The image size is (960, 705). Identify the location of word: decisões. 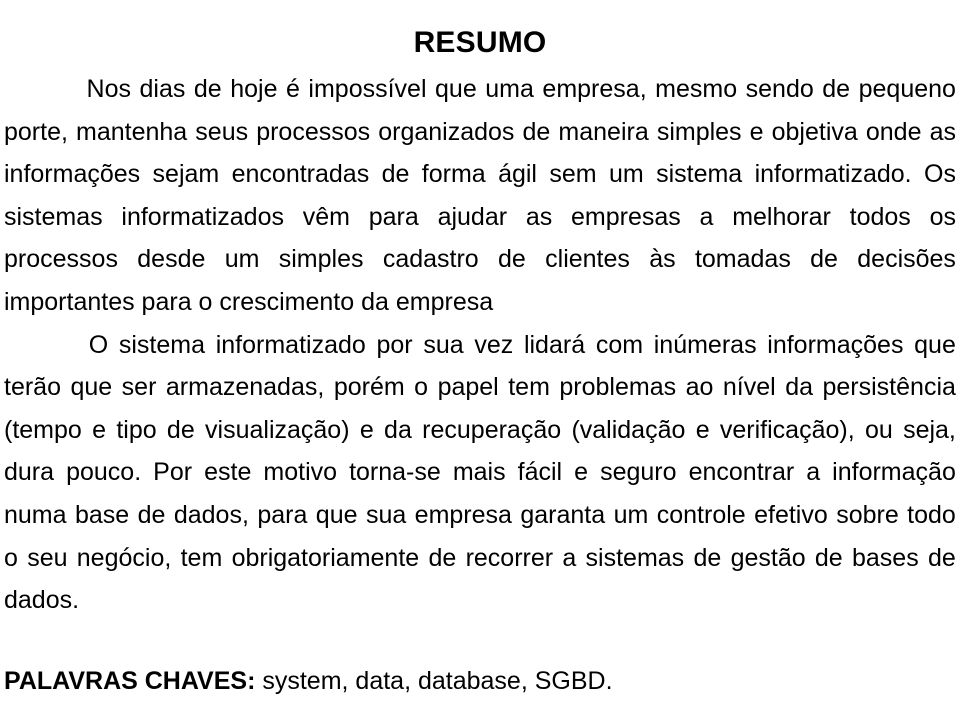
(906, 259).